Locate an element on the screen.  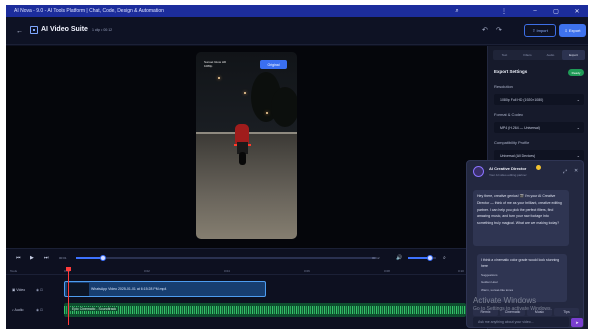
audio-waveform is located at coordinates (265, 310).